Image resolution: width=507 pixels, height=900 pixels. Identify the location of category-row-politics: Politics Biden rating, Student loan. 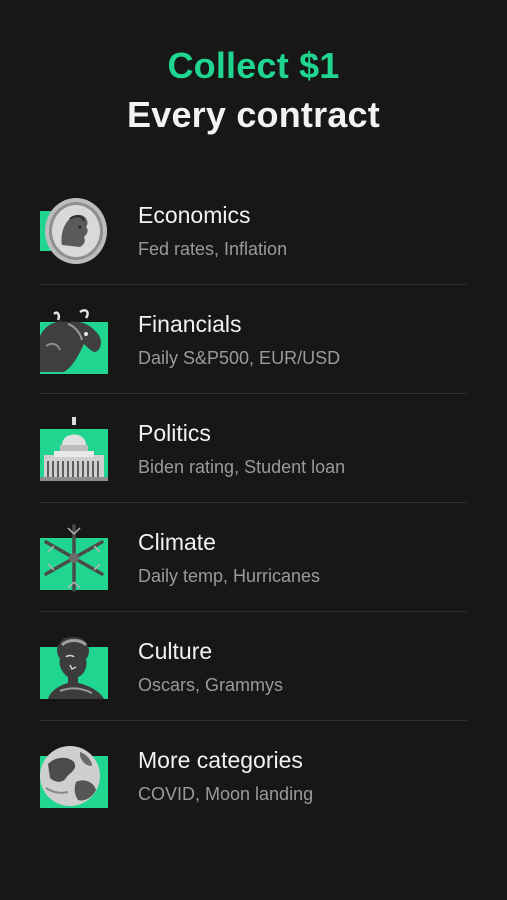
(253, 448).